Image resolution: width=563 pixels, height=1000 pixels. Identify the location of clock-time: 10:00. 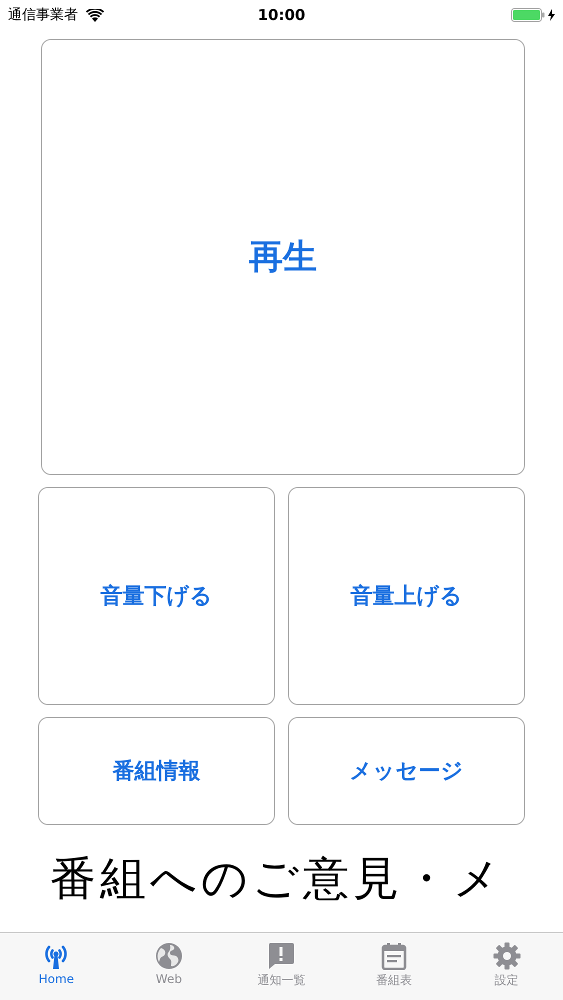
(282, 15).